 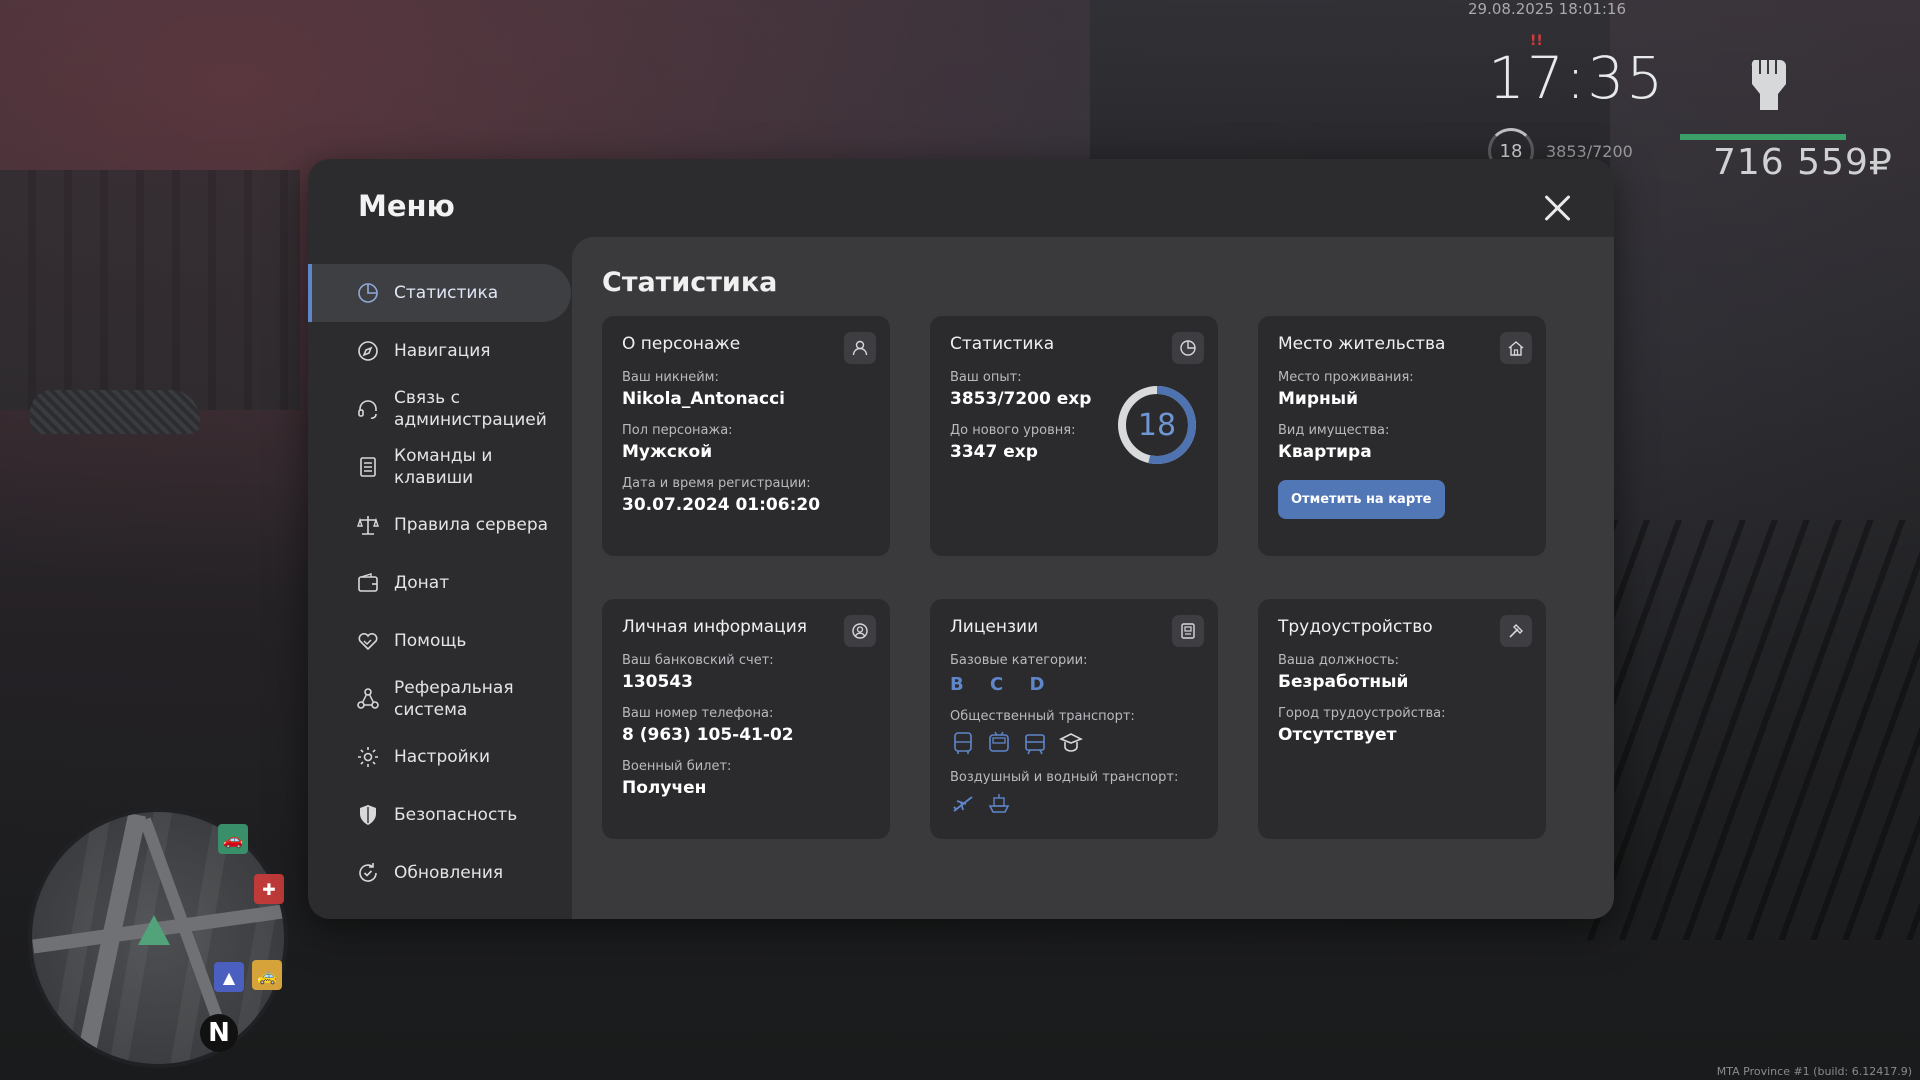 What do you see at coordinates (430, 641) in the screenshot?
I see `sidebar-item-label: Помощь` at bounding box center [430, 641].